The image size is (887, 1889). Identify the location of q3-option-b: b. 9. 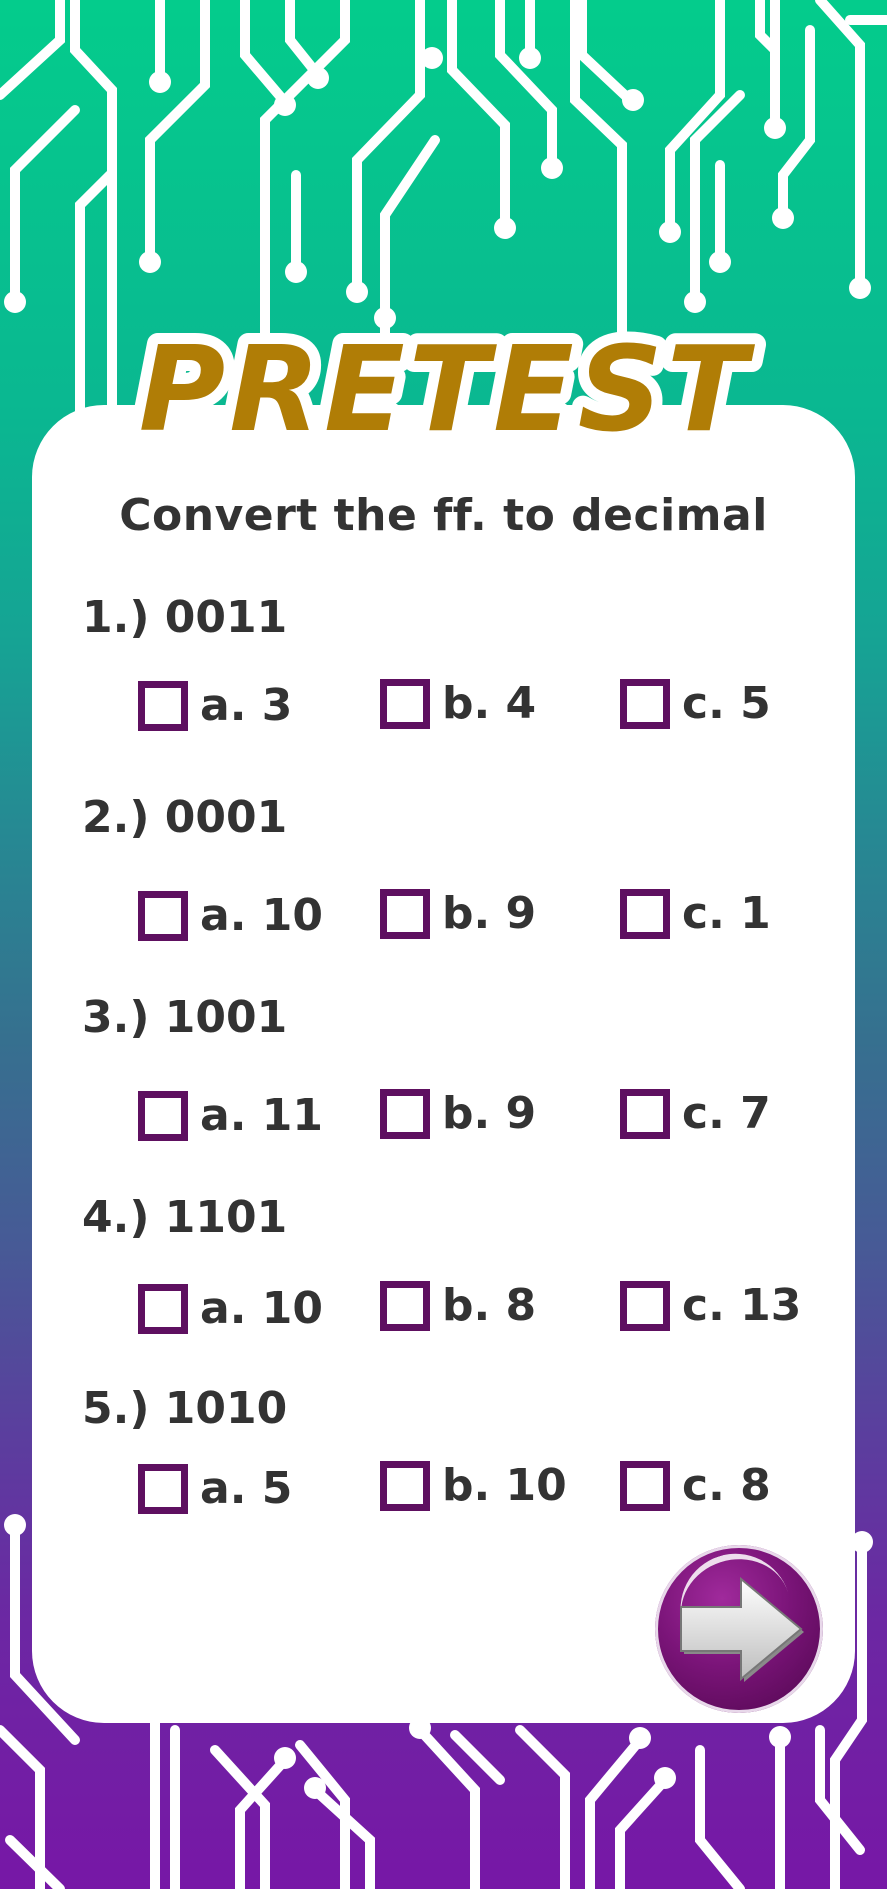
(458, 1113).